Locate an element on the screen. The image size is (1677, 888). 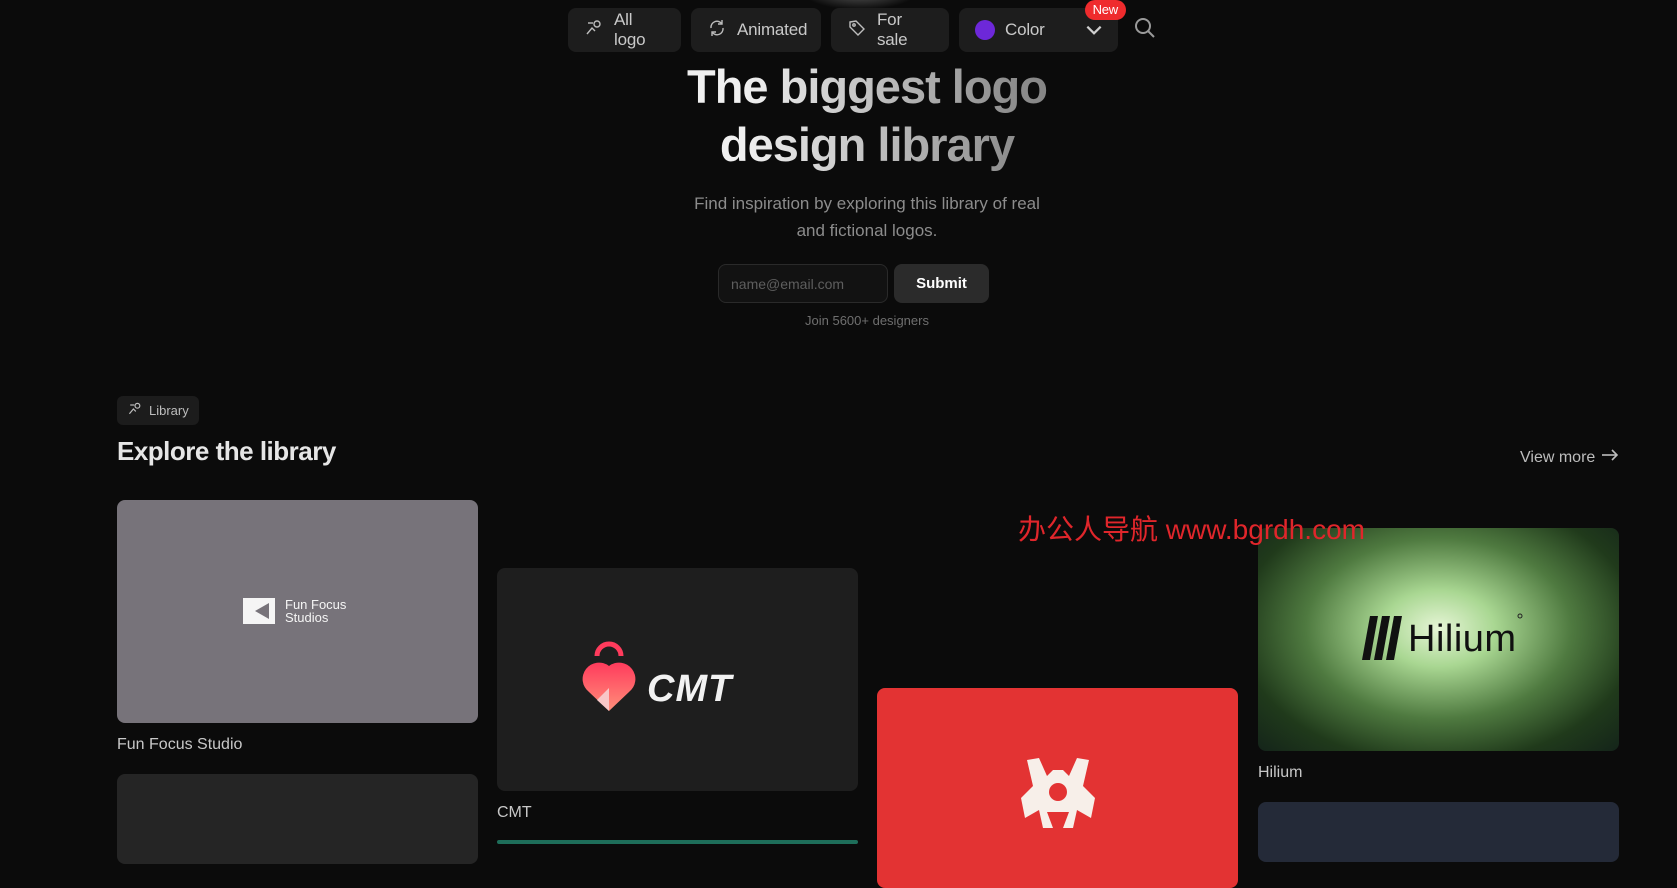
watermark-text: 办公人导航 www.bgrdh.com is located at coordinates (1191, 529).